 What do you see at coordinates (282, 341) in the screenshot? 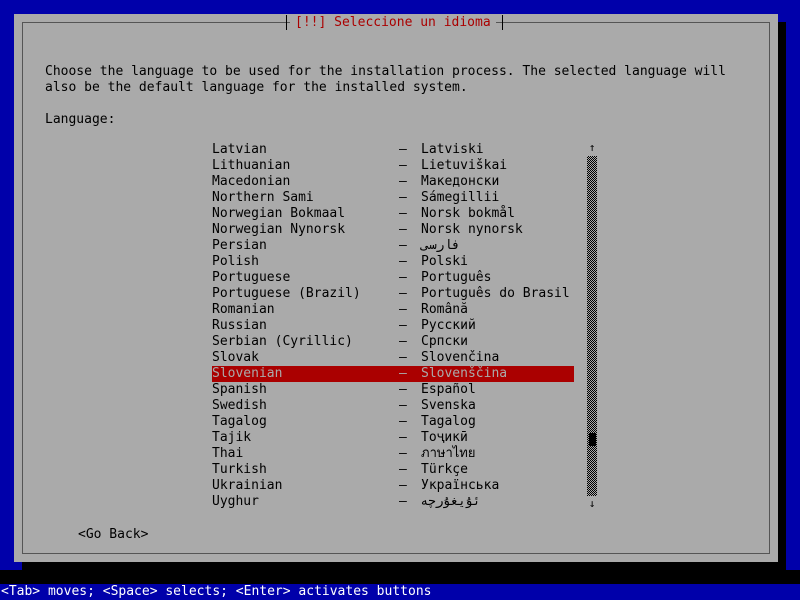
I see `language-english-name: Serbian (Cyrillic)` at bounding box center [282, 341].